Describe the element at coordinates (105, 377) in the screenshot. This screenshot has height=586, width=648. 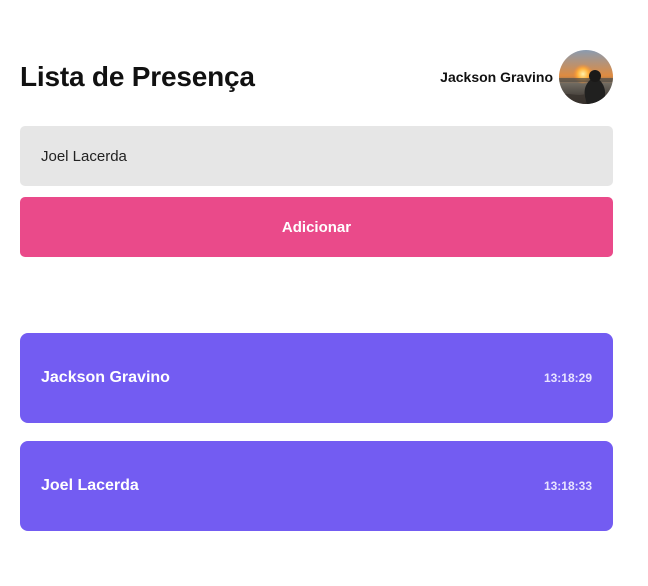
I see `card-name: Jackson Gravino` at that location.